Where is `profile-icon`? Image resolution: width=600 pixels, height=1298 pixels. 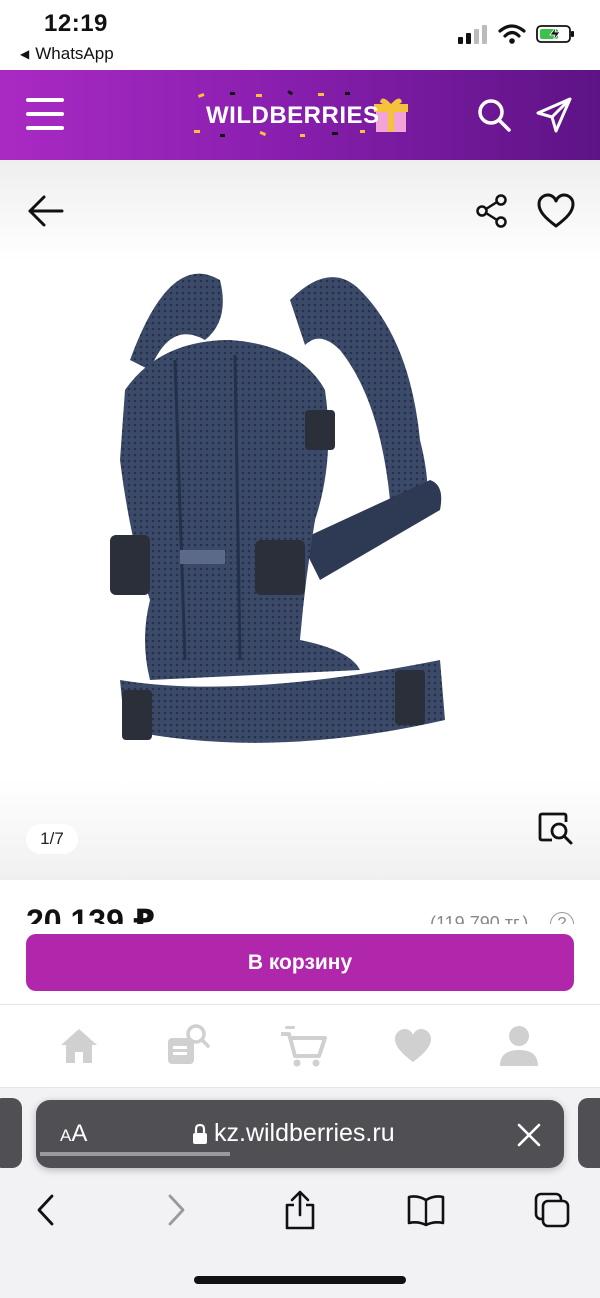
profile-icon is located at coordinates (519, 1046).